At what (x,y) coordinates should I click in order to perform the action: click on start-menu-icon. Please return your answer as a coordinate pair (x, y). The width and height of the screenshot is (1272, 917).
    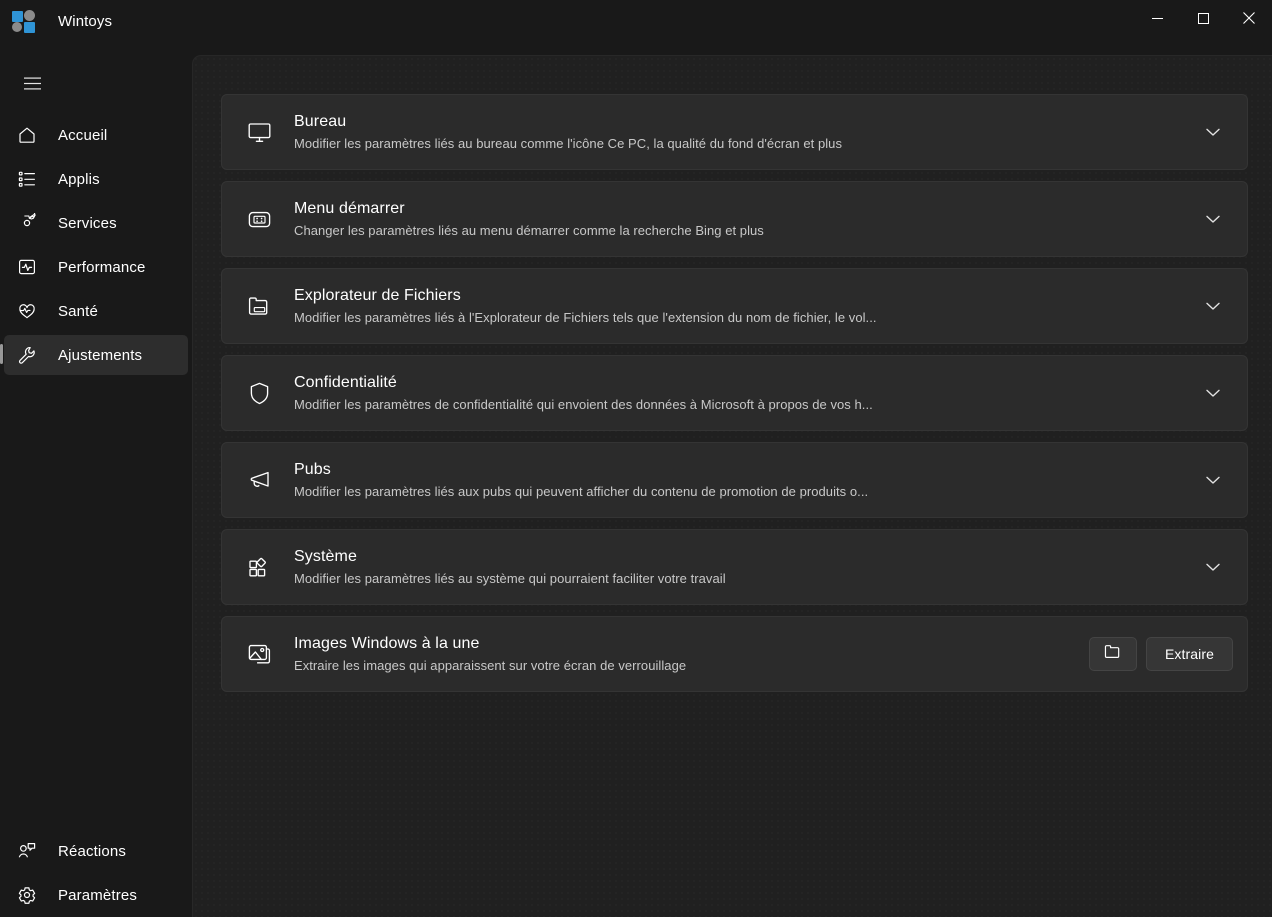
    Looking at the image, I should click on (259, 219).